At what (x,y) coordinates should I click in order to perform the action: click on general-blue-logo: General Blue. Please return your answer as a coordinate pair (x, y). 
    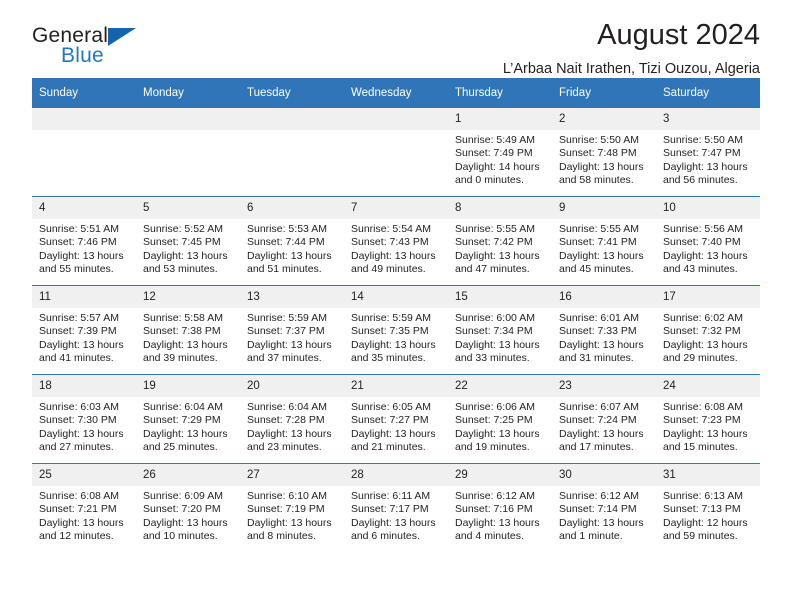
    Looking at the image, I should click on (147, 50).